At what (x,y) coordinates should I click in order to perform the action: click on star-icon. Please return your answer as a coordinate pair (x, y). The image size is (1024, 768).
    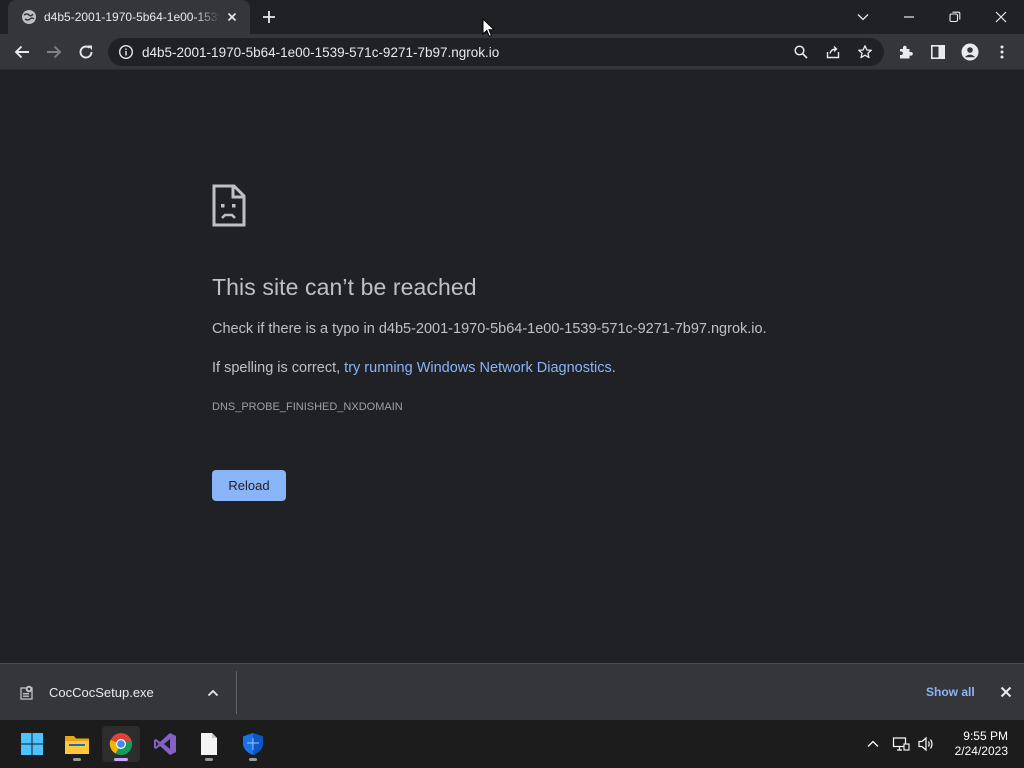
    Looking at the image, I should click on (865, 52).